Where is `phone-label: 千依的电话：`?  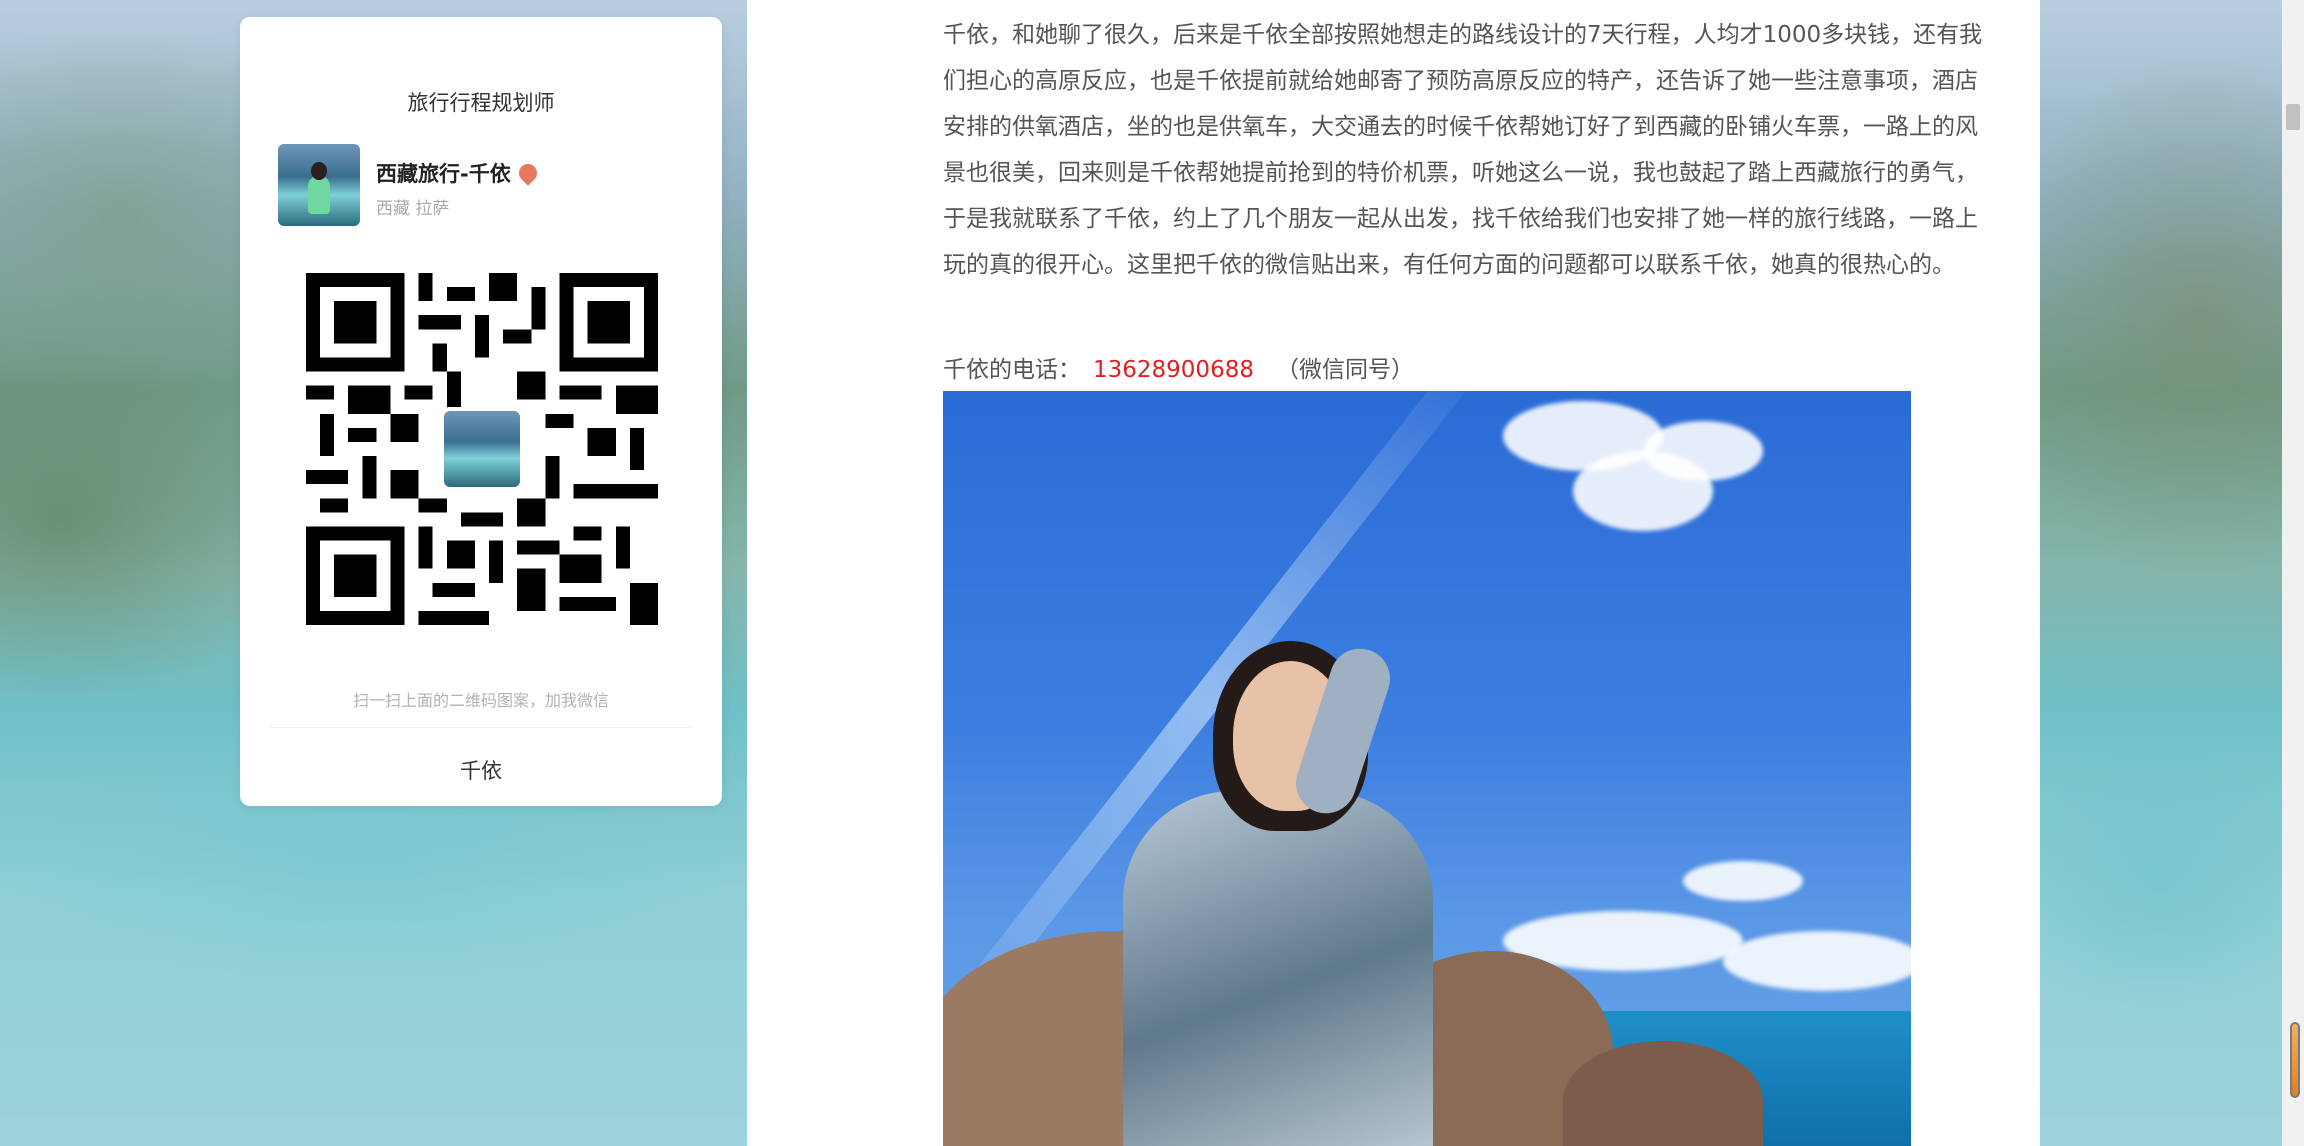 phone-label: 千依的电话： is located at coordinates (1012, 370).